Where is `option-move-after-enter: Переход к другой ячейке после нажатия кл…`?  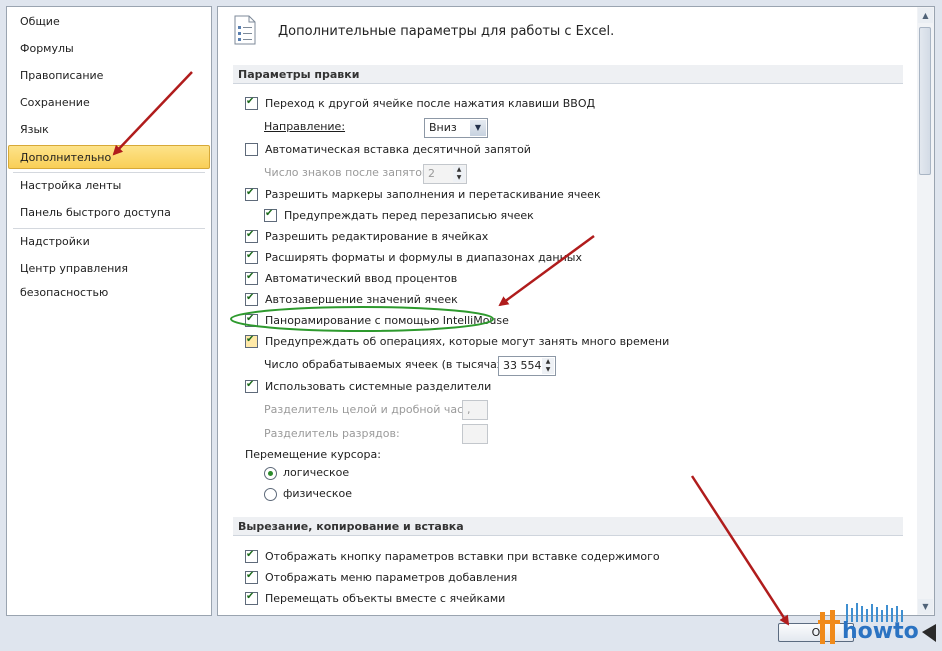
option-move-after-enter: Переход к другой ячейке после нажатия кл… is located at coordinates (445, 104).